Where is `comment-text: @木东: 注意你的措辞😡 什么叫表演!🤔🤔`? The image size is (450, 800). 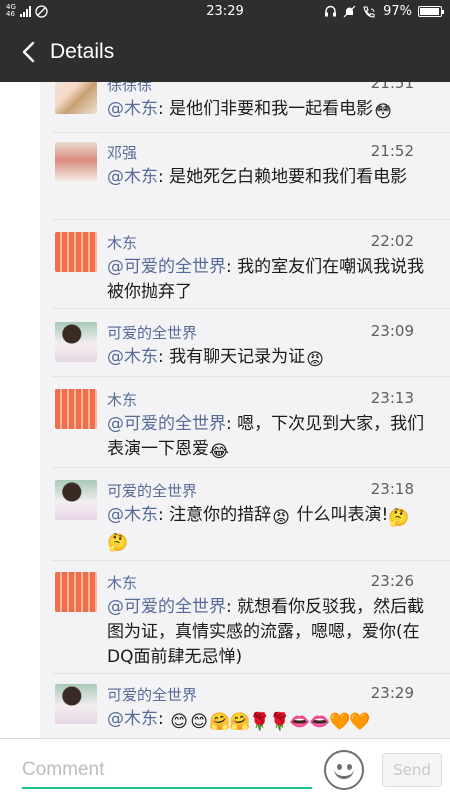 comment-text: @木东: 注意你的措辞😡 什么叫表演!🤔🤔 is located at coordinates (267, 528).